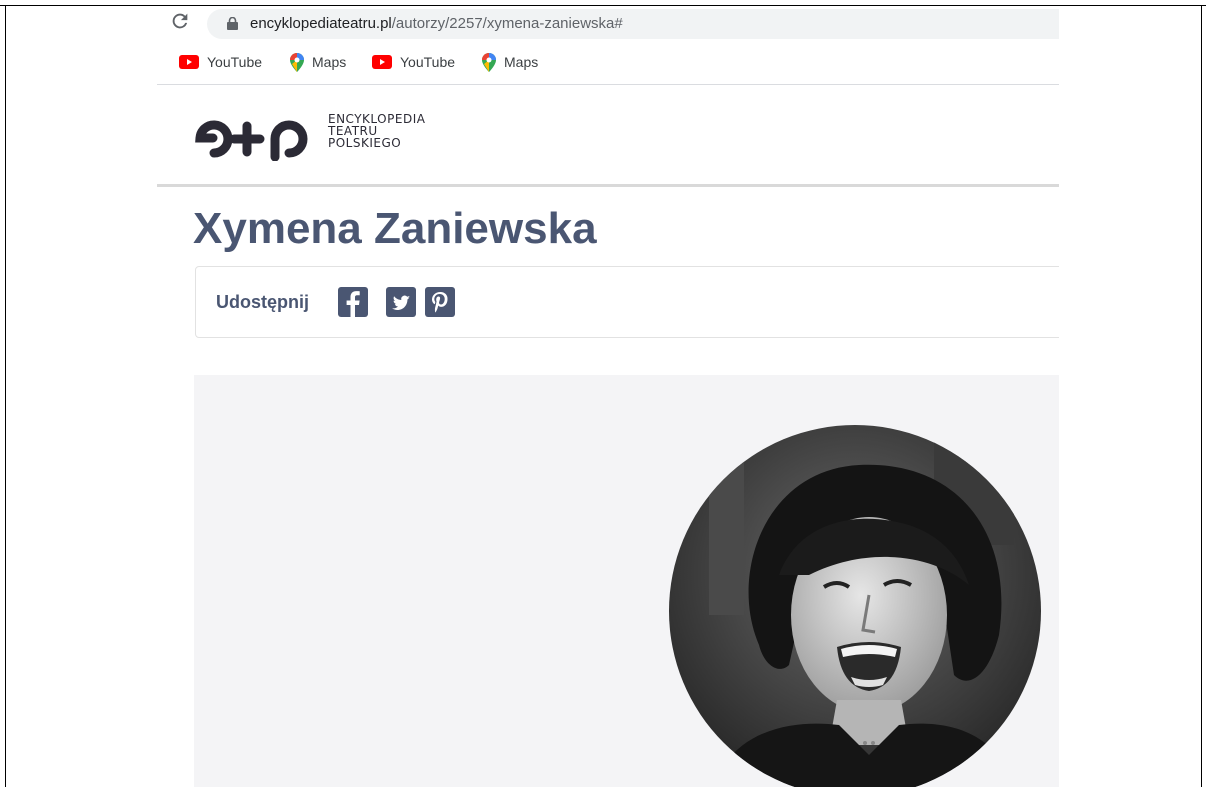  I want to click on url-path: /autorzy/2257/xymena-zaniewska#, so click(507, 23).